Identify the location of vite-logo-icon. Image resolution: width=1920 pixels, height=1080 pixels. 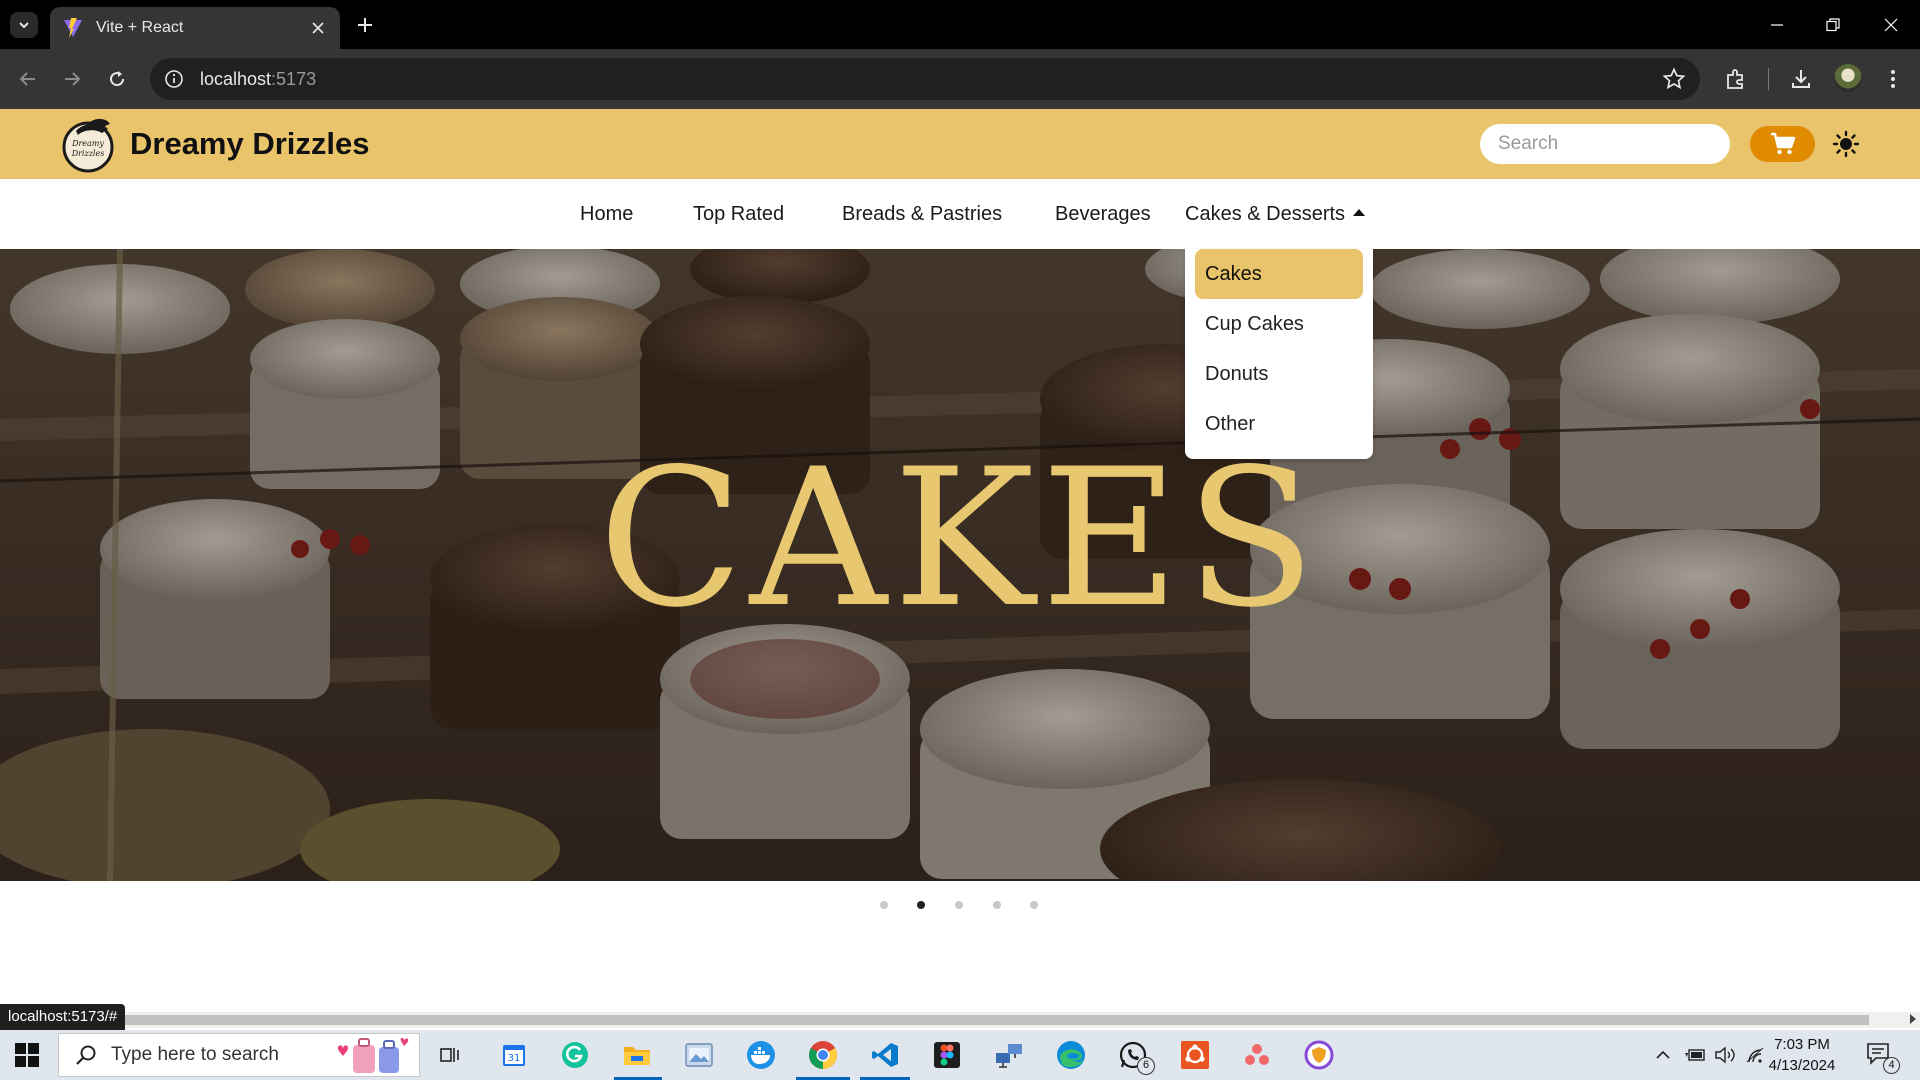
(73, 28).